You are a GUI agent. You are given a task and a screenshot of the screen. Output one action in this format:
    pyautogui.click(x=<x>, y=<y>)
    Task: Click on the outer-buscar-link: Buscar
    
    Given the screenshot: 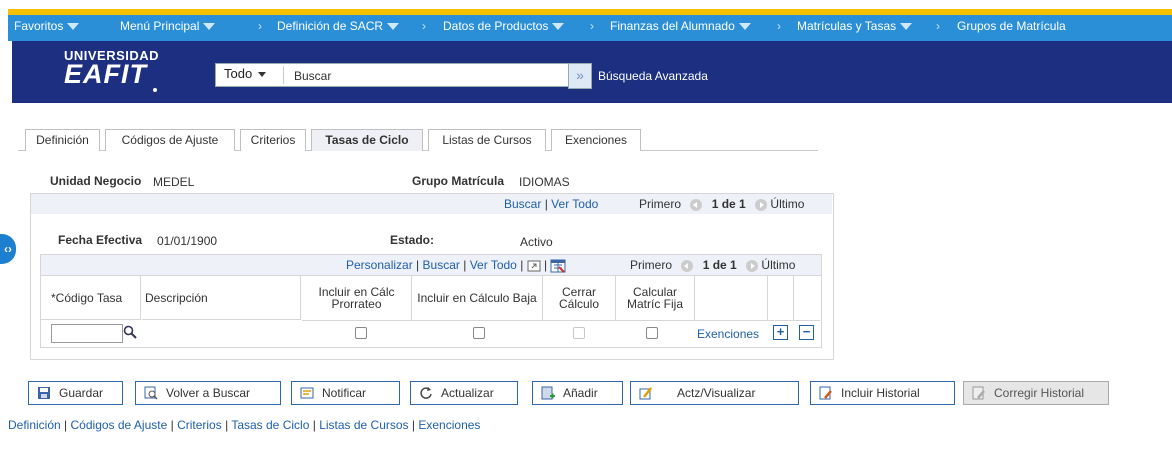 What is the action you would take?
    pyautogui.click(x=522, y=204)
    